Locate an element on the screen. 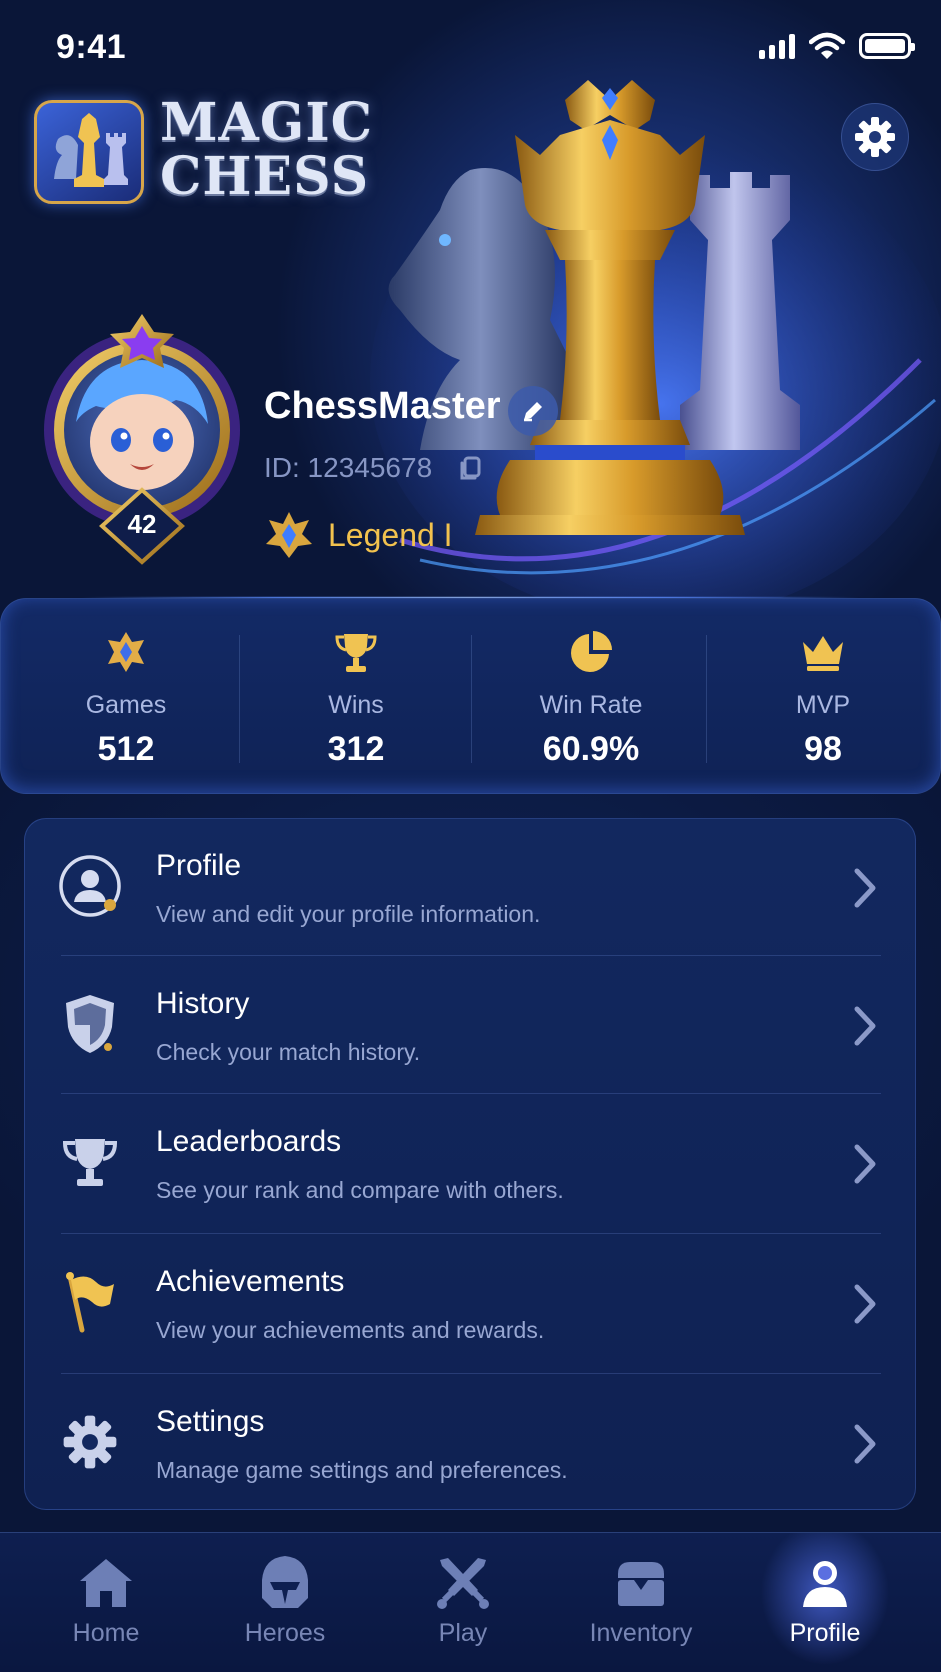 This screenshot has height=1672, width=941. nav-inventory: Inventory is located at coordinates (641, 1602).